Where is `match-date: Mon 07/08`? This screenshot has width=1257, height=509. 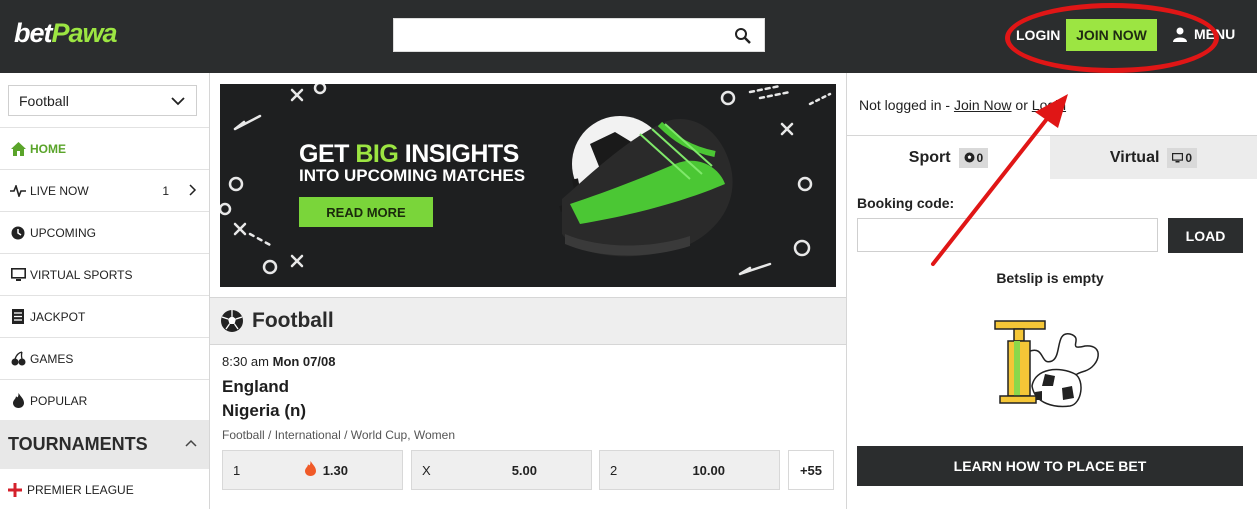
match-date: Mon 07/08 is located at coordinates (304, 361).